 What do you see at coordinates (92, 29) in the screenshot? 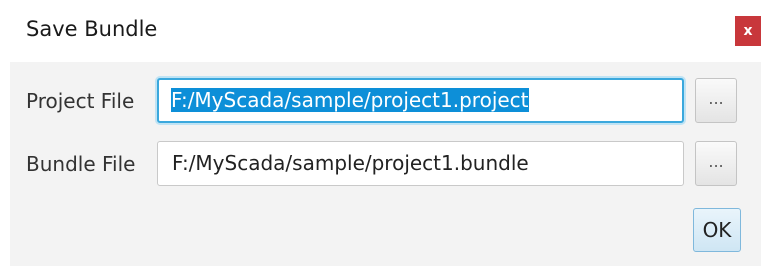
I see `window-title: Save Bundle` at bounding box center [92, 29].